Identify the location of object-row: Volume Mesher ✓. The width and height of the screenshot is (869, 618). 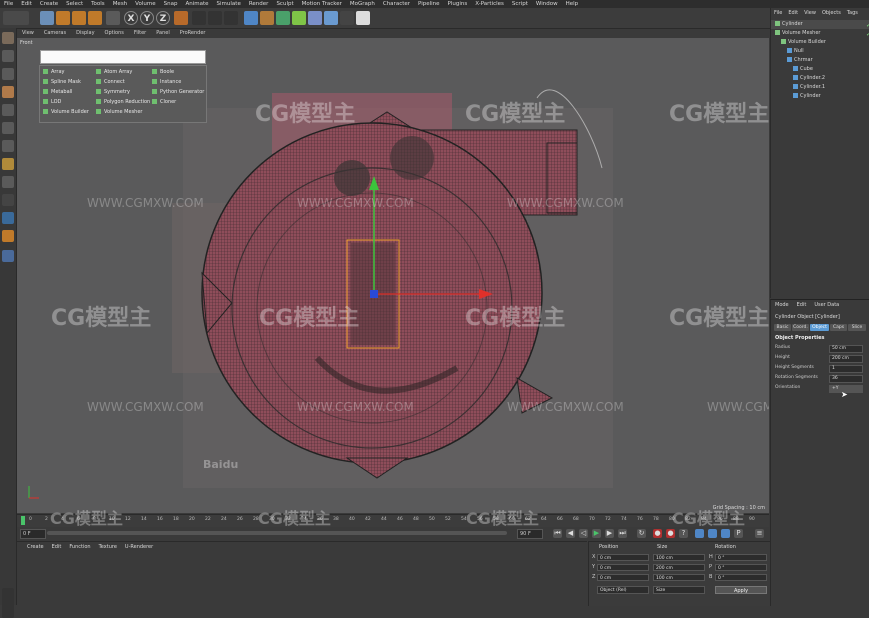
(820, 33).